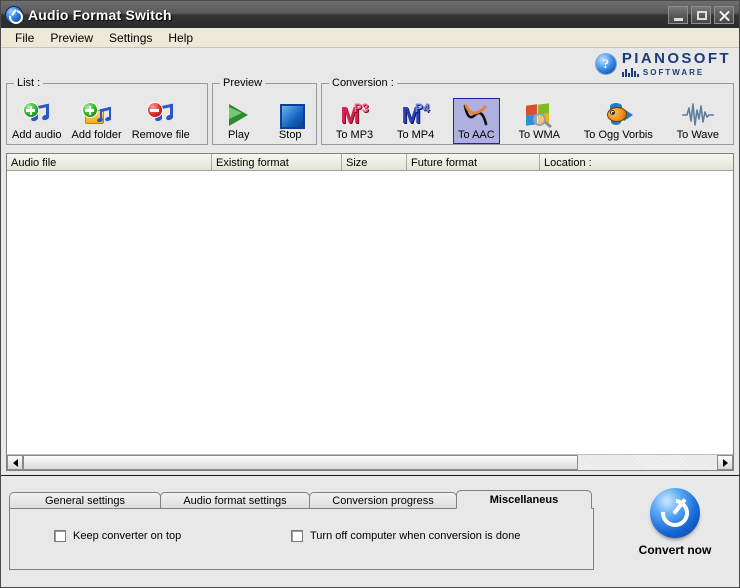  I want to click on add-audio-button: Add audio, so click(37, 121).